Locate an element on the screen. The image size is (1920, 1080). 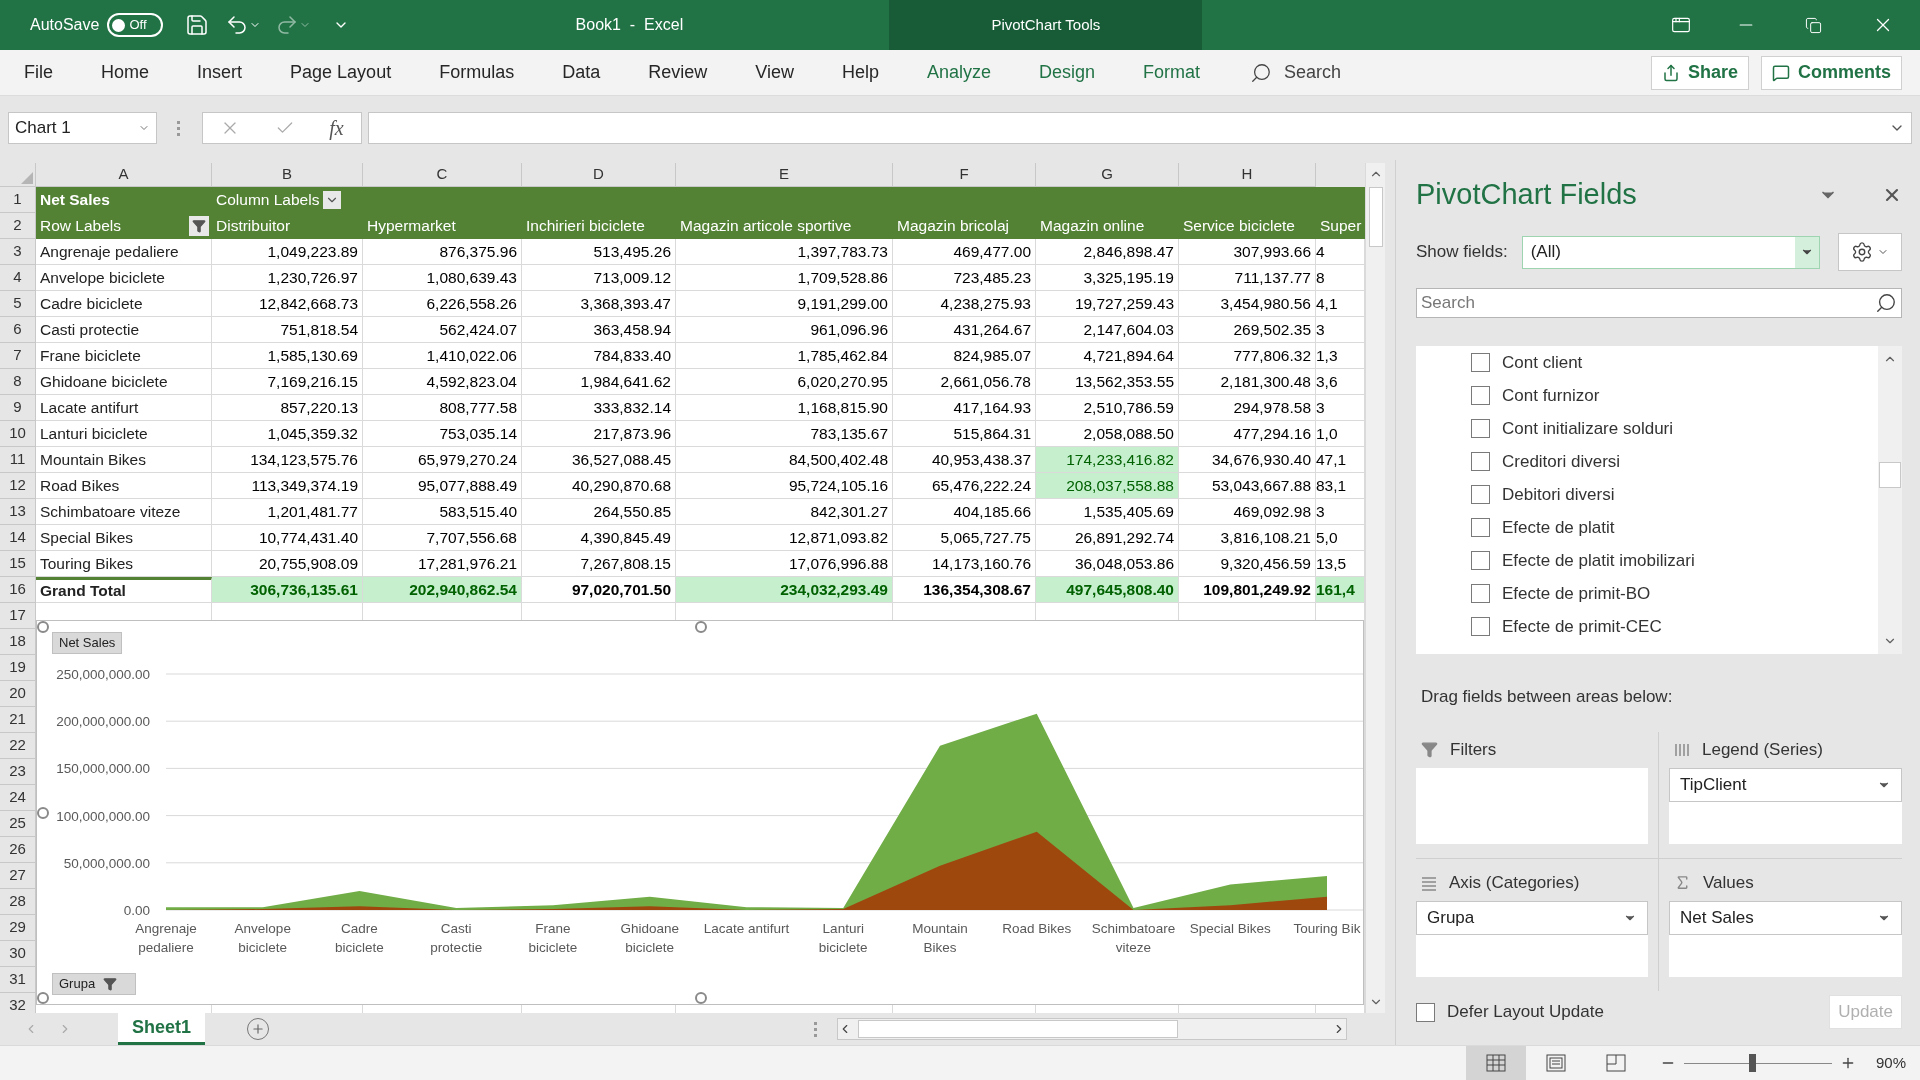
sheet-tab: Sheet1 is located at coordinates (161, 1029).